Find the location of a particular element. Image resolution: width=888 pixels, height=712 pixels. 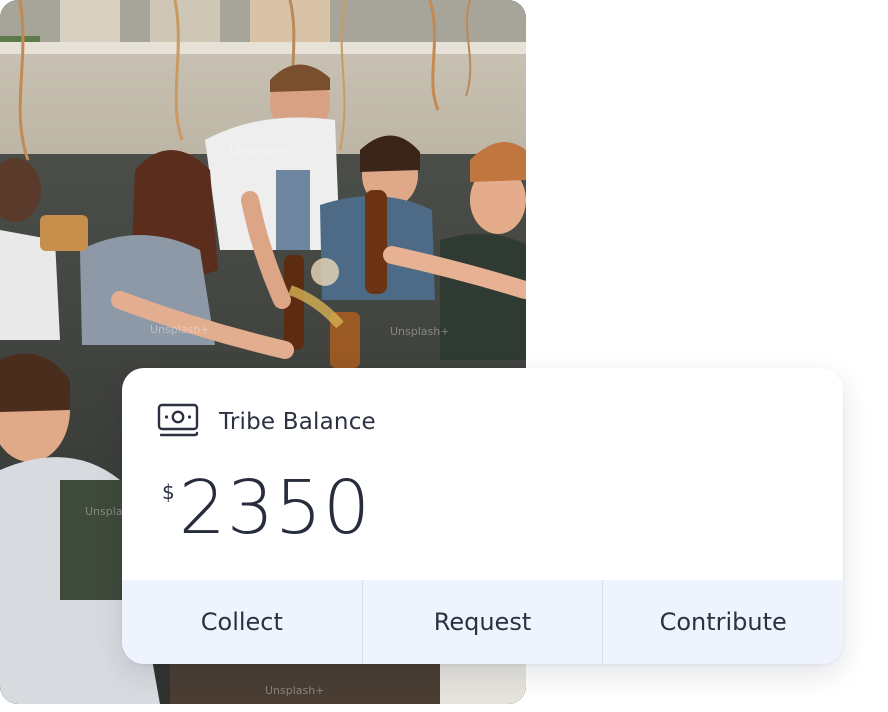

balance-amount: $ 2350 is located at coordinates (266, 508).